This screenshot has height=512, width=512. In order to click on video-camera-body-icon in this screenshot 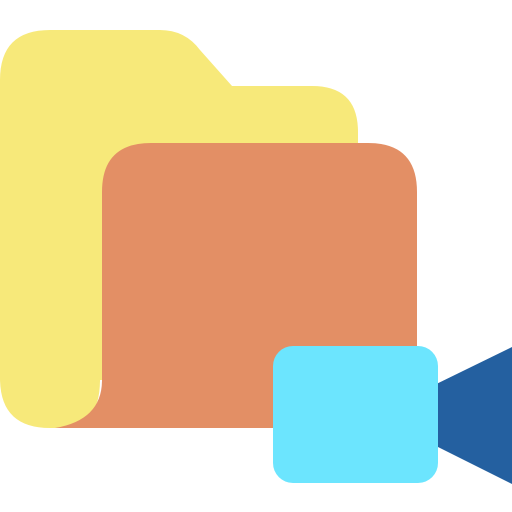, I will do `click(355, 414)`.